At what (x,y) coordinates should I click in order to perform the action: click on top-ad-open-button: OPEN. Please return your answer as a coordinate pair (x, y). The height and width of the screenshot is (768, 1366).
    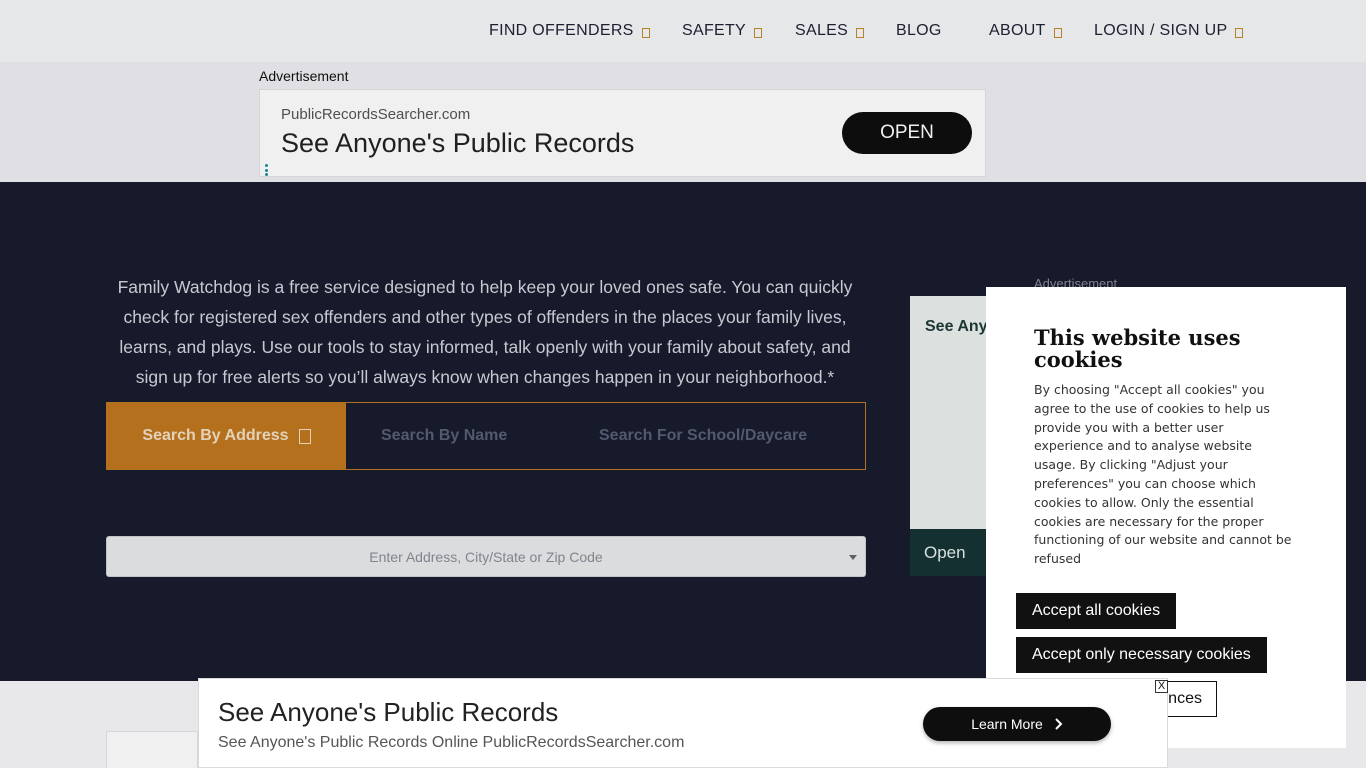
    Looking at the image, I should click on (907, 133).